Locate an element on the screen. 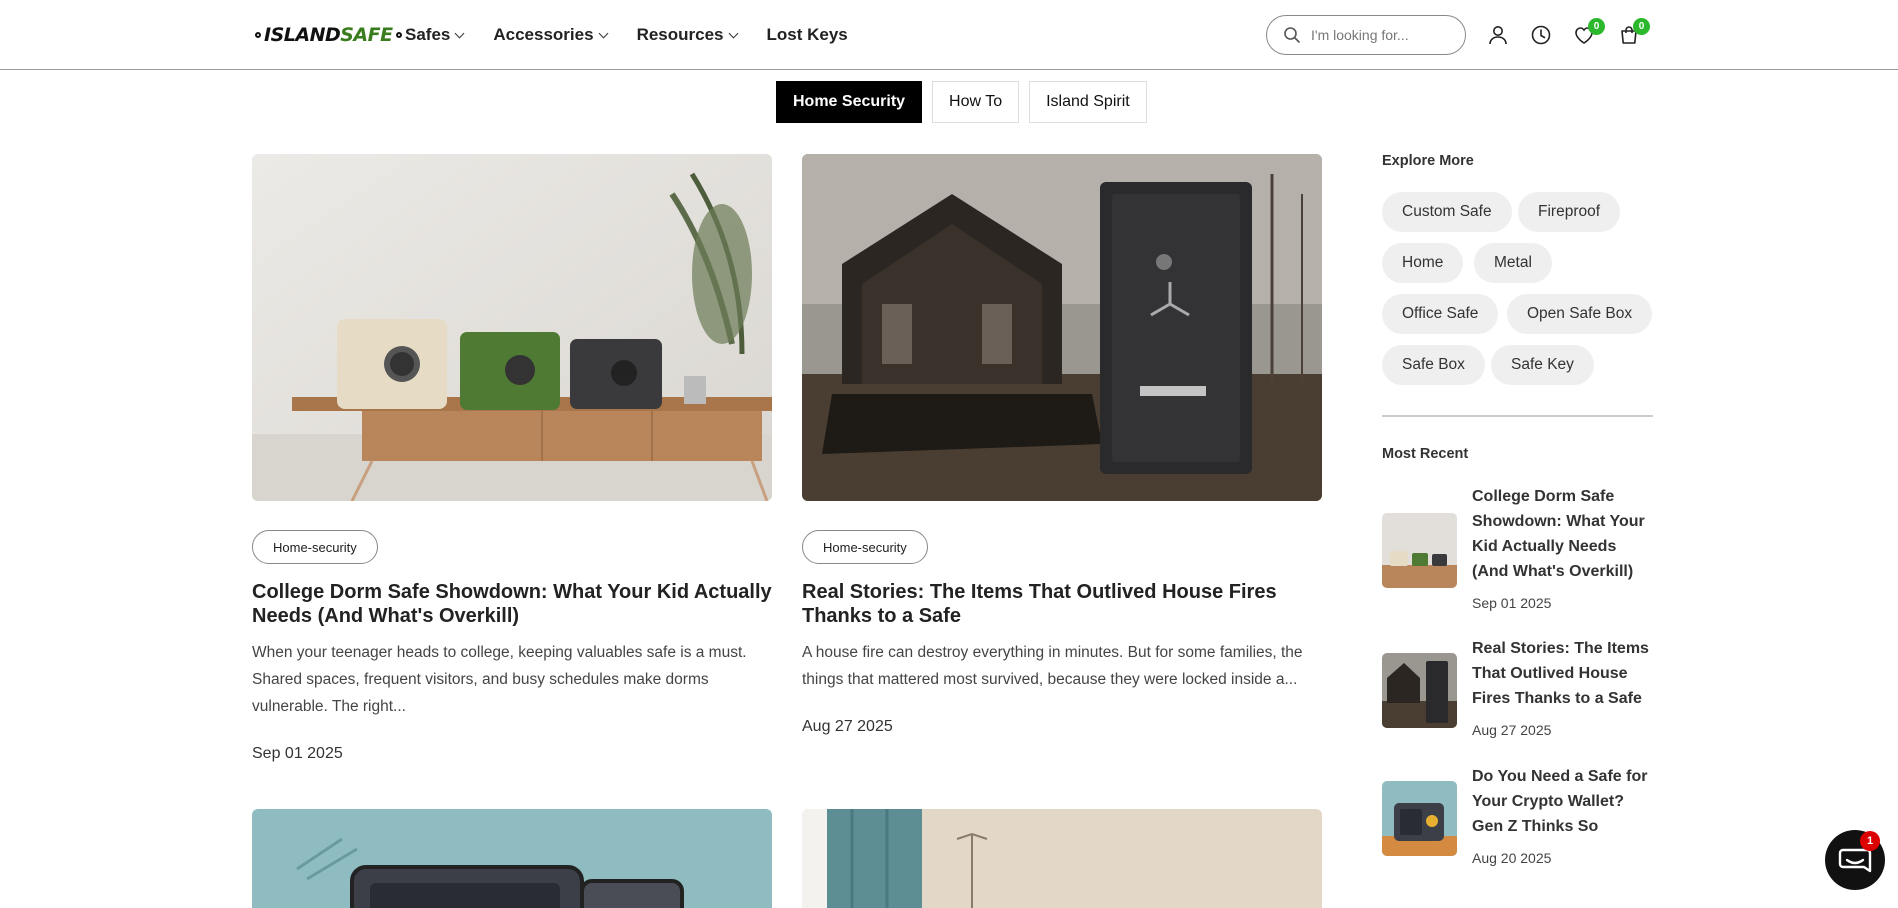 This screenshot has width=1898, height=908. category-tabs: Home Security How To Island Spirit is located at coordinates (961, 102).